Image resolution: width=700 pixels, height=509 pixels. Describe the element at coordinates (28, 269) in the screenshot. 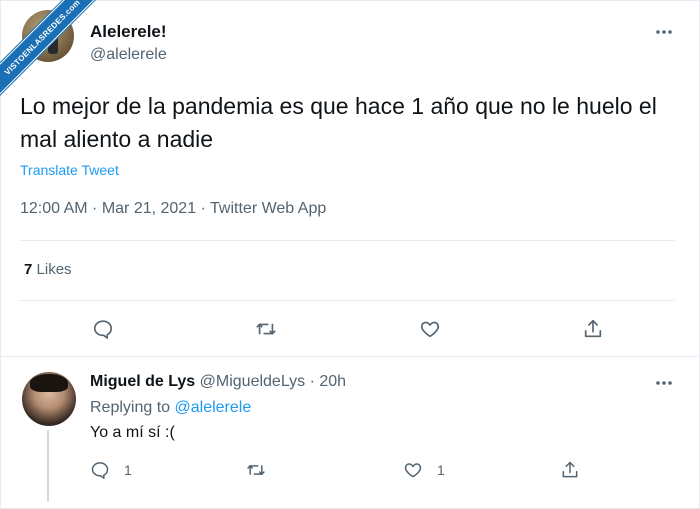

I see `likes-count: 7` at that location.